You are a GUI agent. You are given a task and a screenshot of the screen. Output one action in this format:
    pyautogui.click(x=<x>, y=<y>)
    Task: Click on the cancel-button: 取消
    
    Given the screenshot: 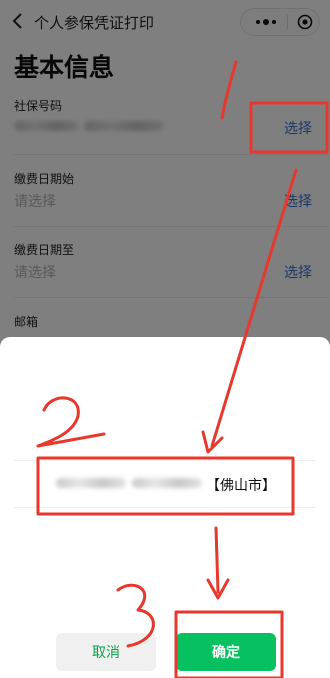 What is the action you would take?
    pyautogui.click(x=106, y=652)
    